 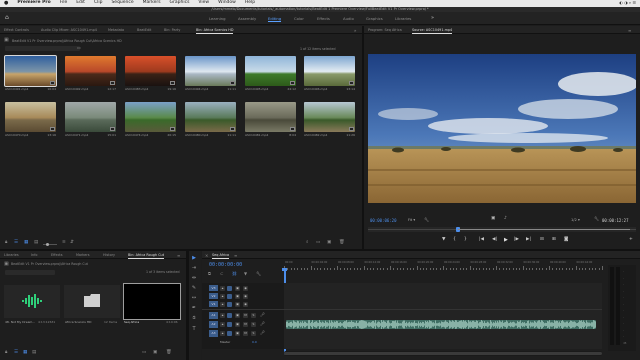 What do you see at coordinates (443, 316) in the screenshot?
I see `track-lanes` at bounding box center [443, 316].